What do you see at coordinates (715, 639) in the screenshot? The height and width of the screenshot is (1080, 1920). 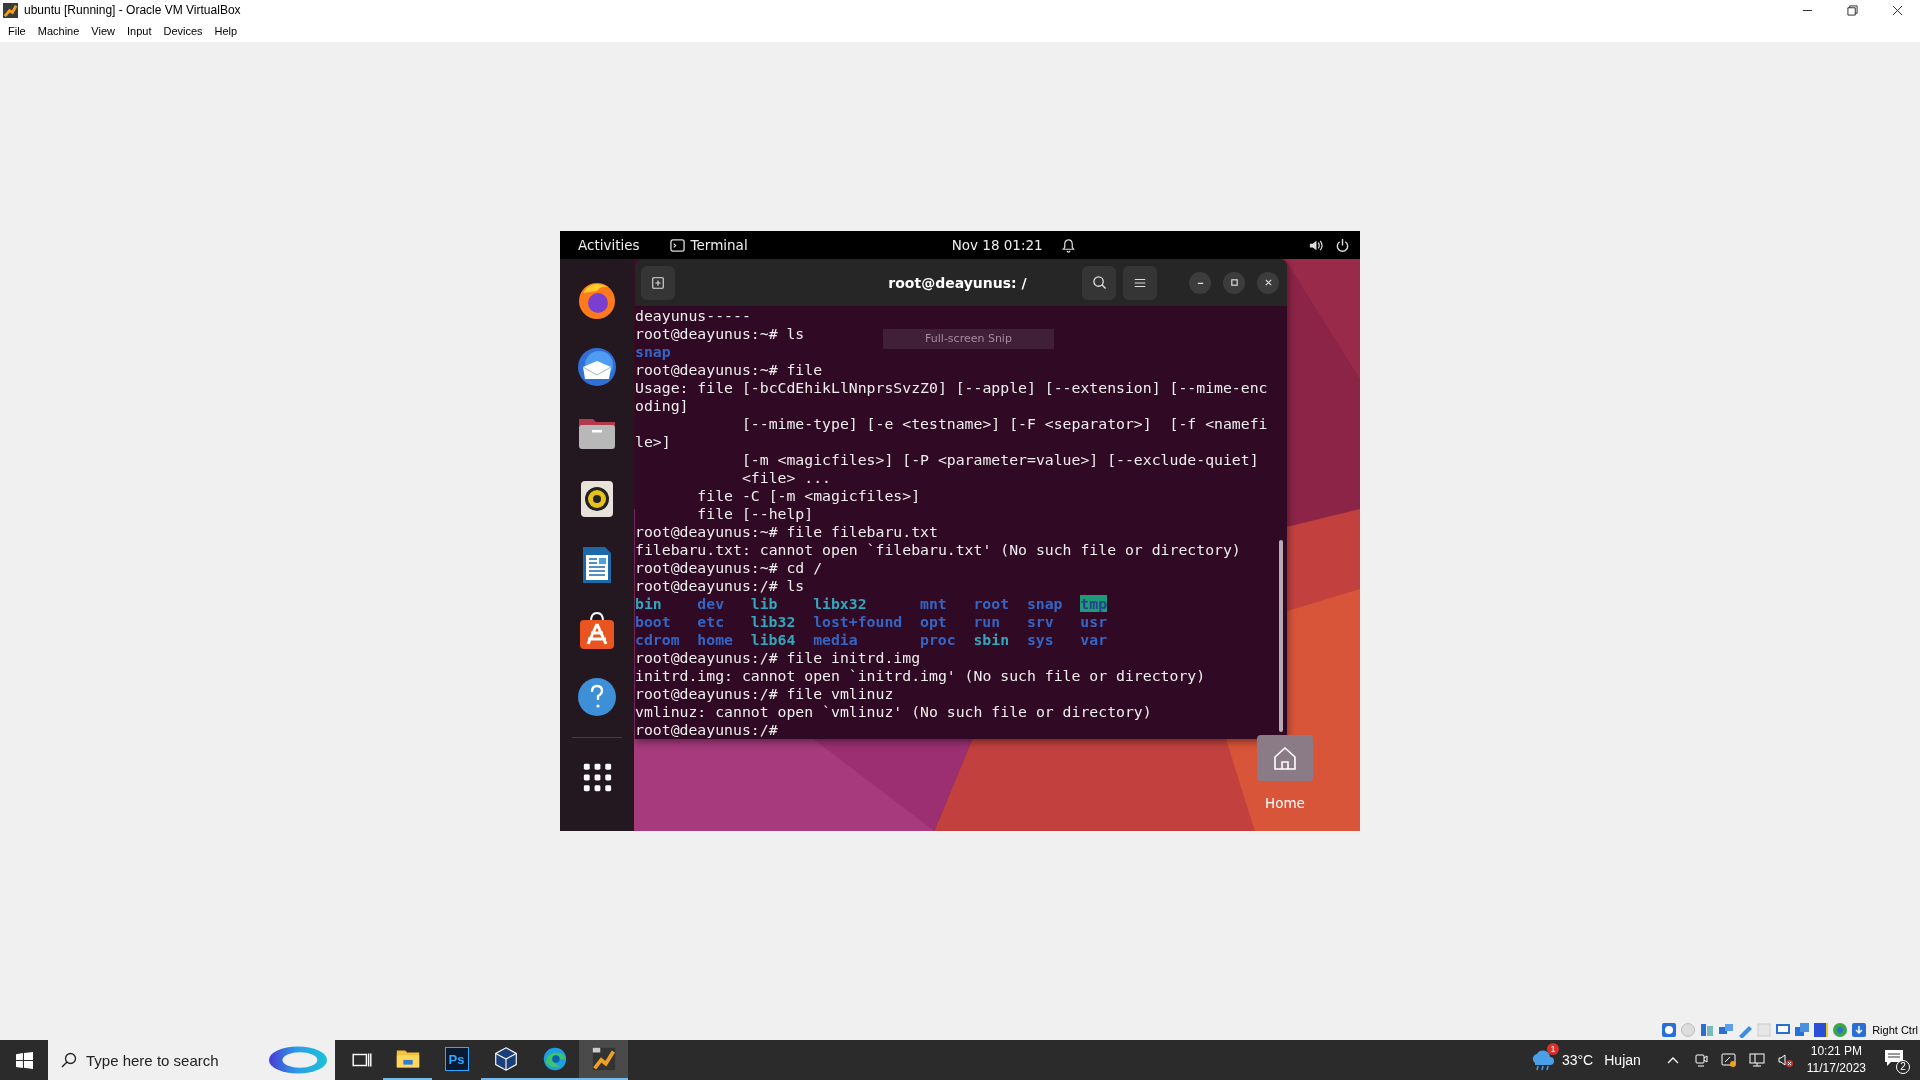 I see `file-name: home` at bounding box center [715, 639].